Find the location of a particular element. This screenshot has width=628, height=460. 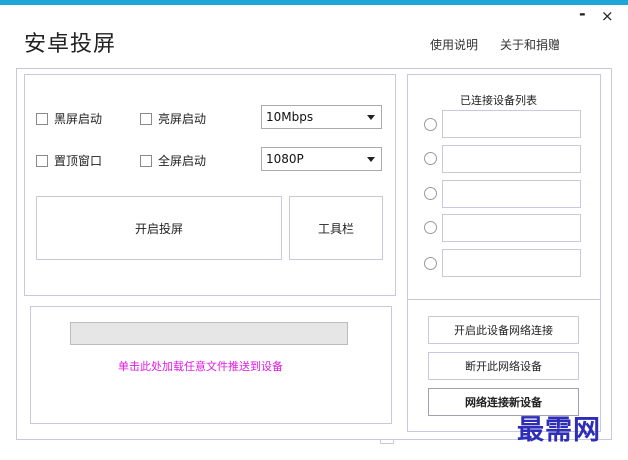

help-link: 使用说明 is located at coordinates (454, 44).